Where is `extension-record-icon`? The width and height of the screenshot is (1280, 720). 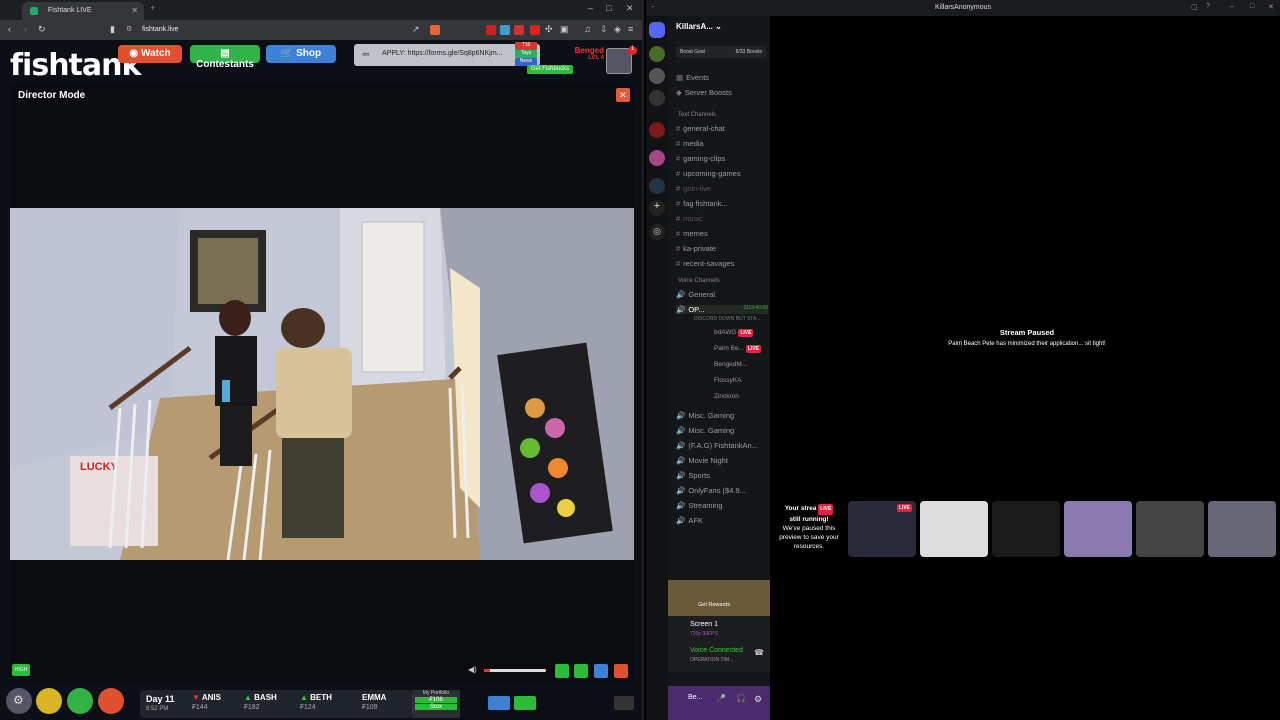
extension-record-icon is located at coordinates (535, 30).